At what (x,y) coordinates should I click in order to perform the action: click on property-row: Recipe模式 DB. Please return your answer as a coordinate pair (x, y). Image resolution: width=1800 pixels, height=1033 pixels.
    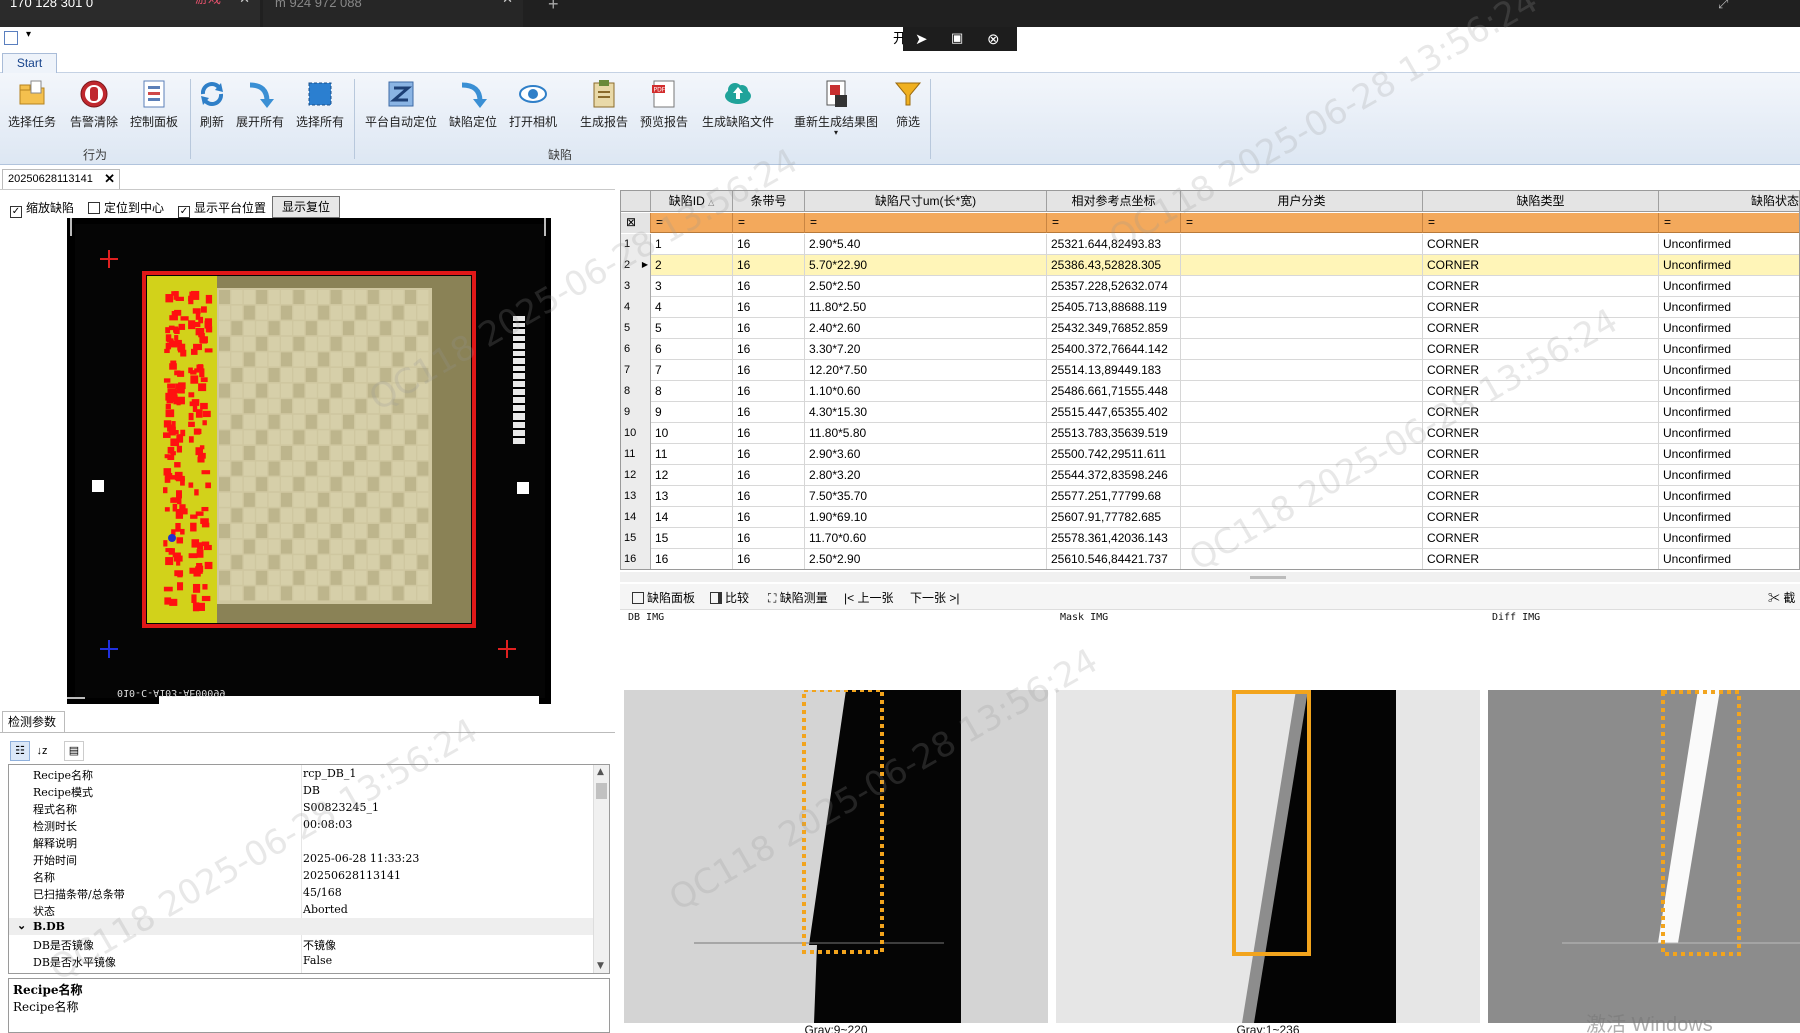
    Looking at the image, I should click on (301, 790).